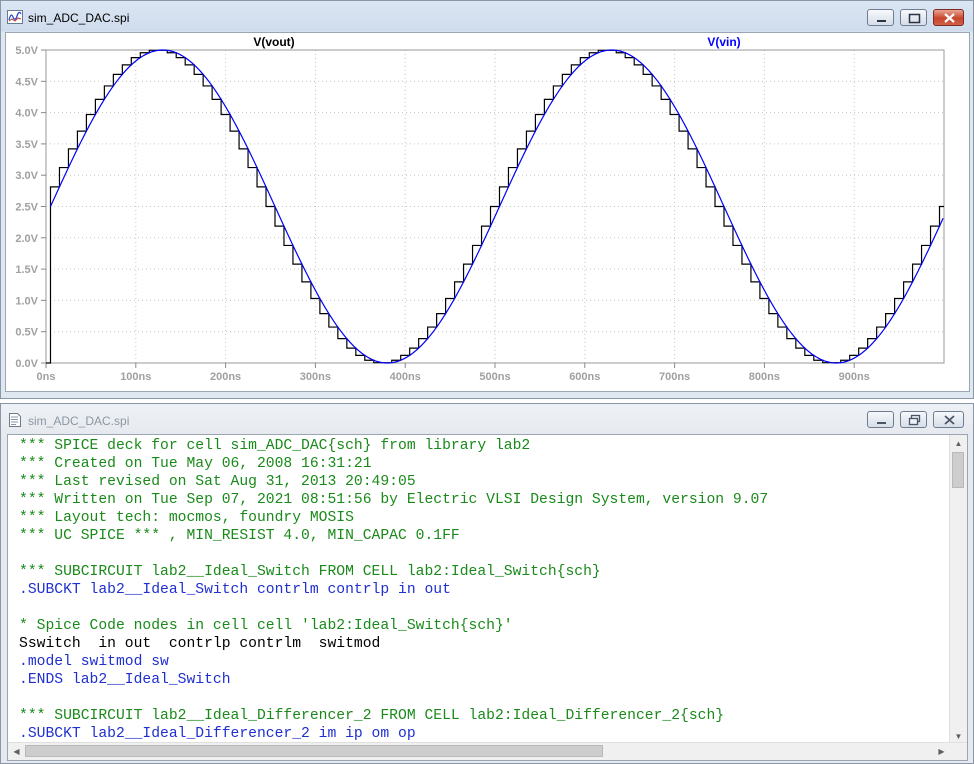 The width and height of the screenshot is (974, 764). I want to click on restore-button, so click(913, 419).